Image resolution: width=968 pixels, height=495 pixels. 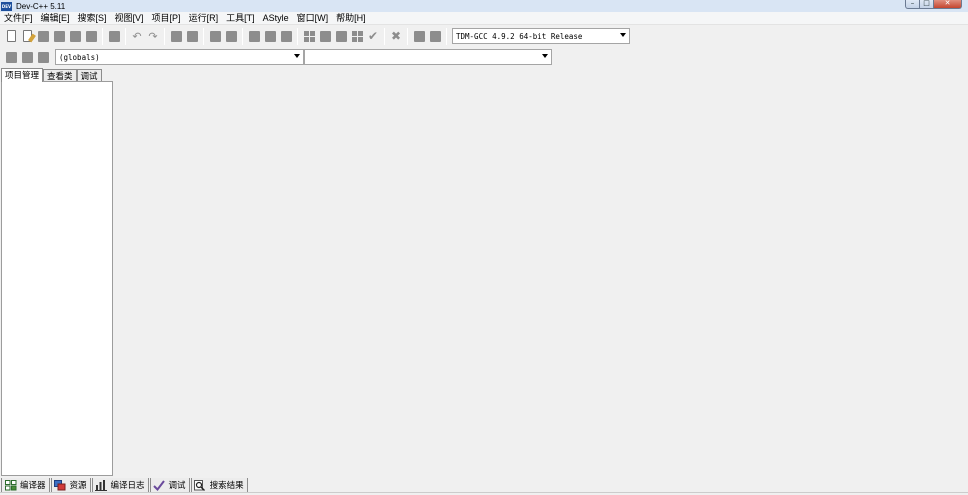 I want to click on open-project-button, so click(x=325, y=36).